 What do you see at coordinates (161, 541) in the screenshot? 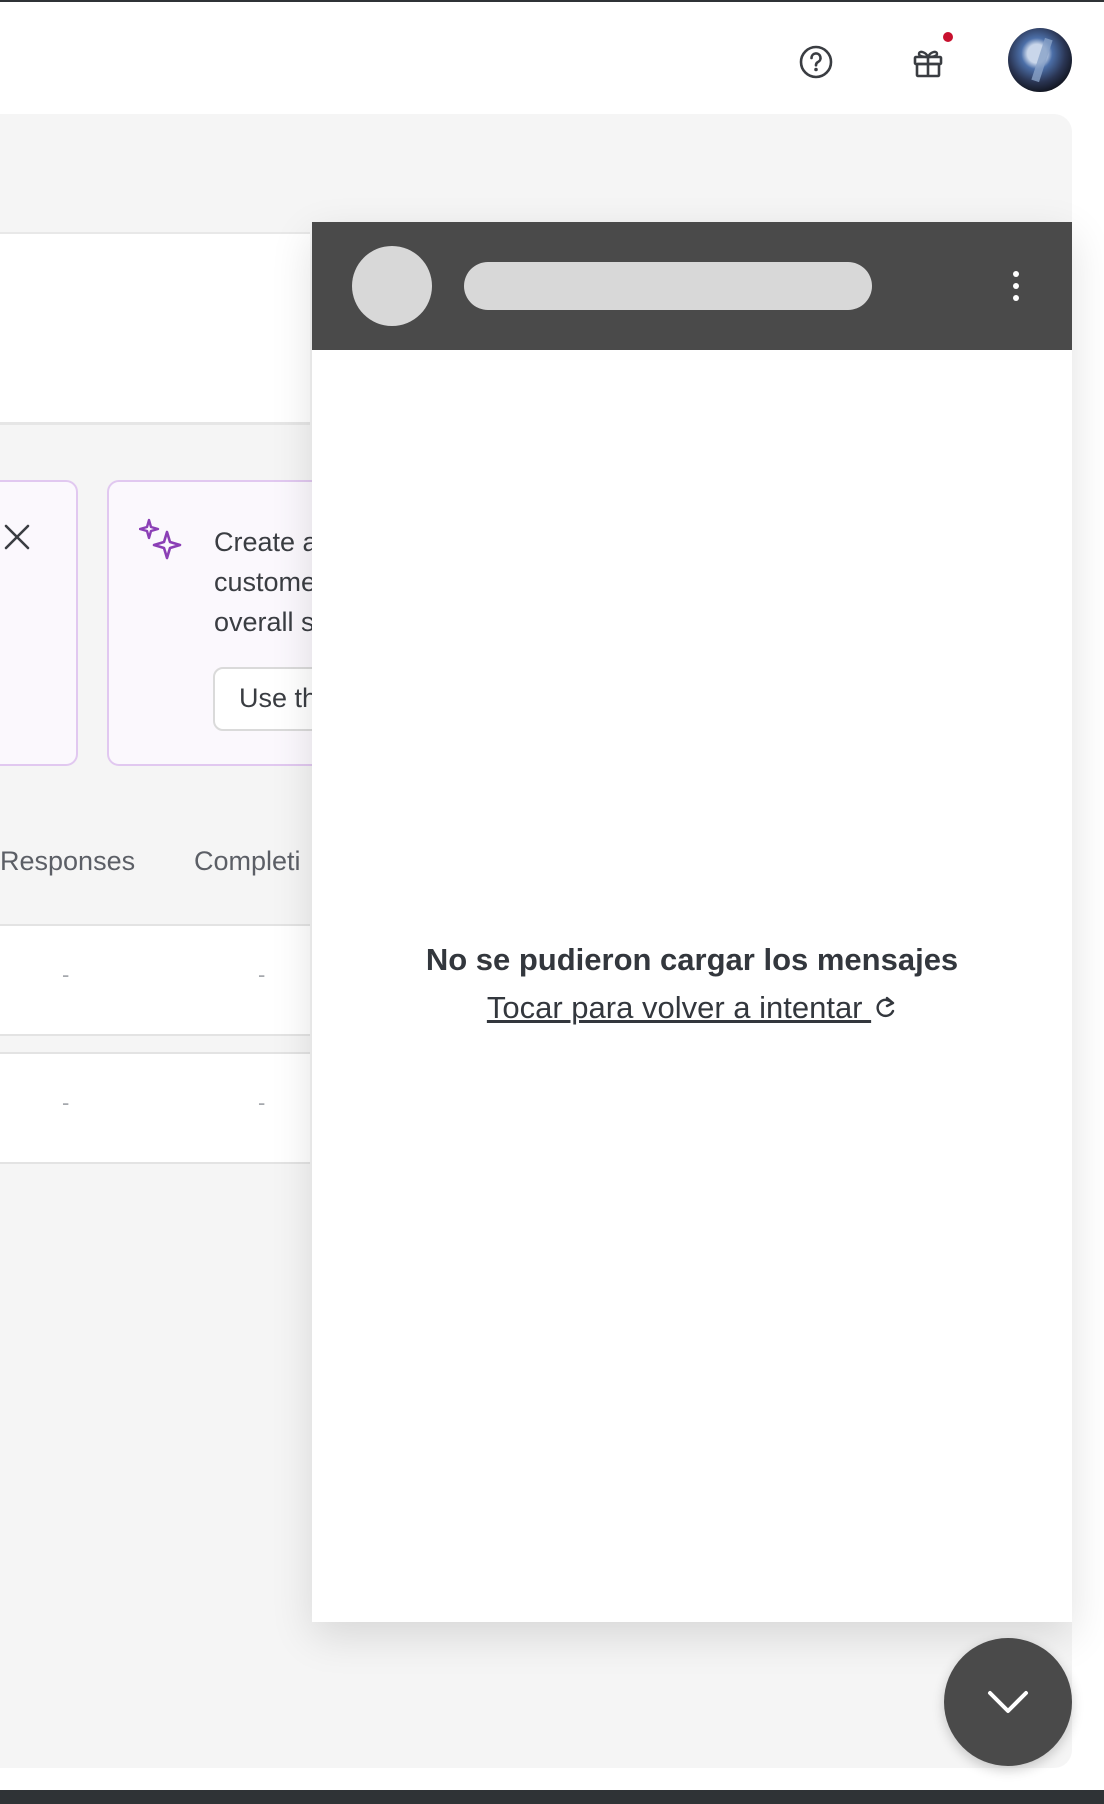
I see `sparkle-icon` at bounding box center [161, 541].